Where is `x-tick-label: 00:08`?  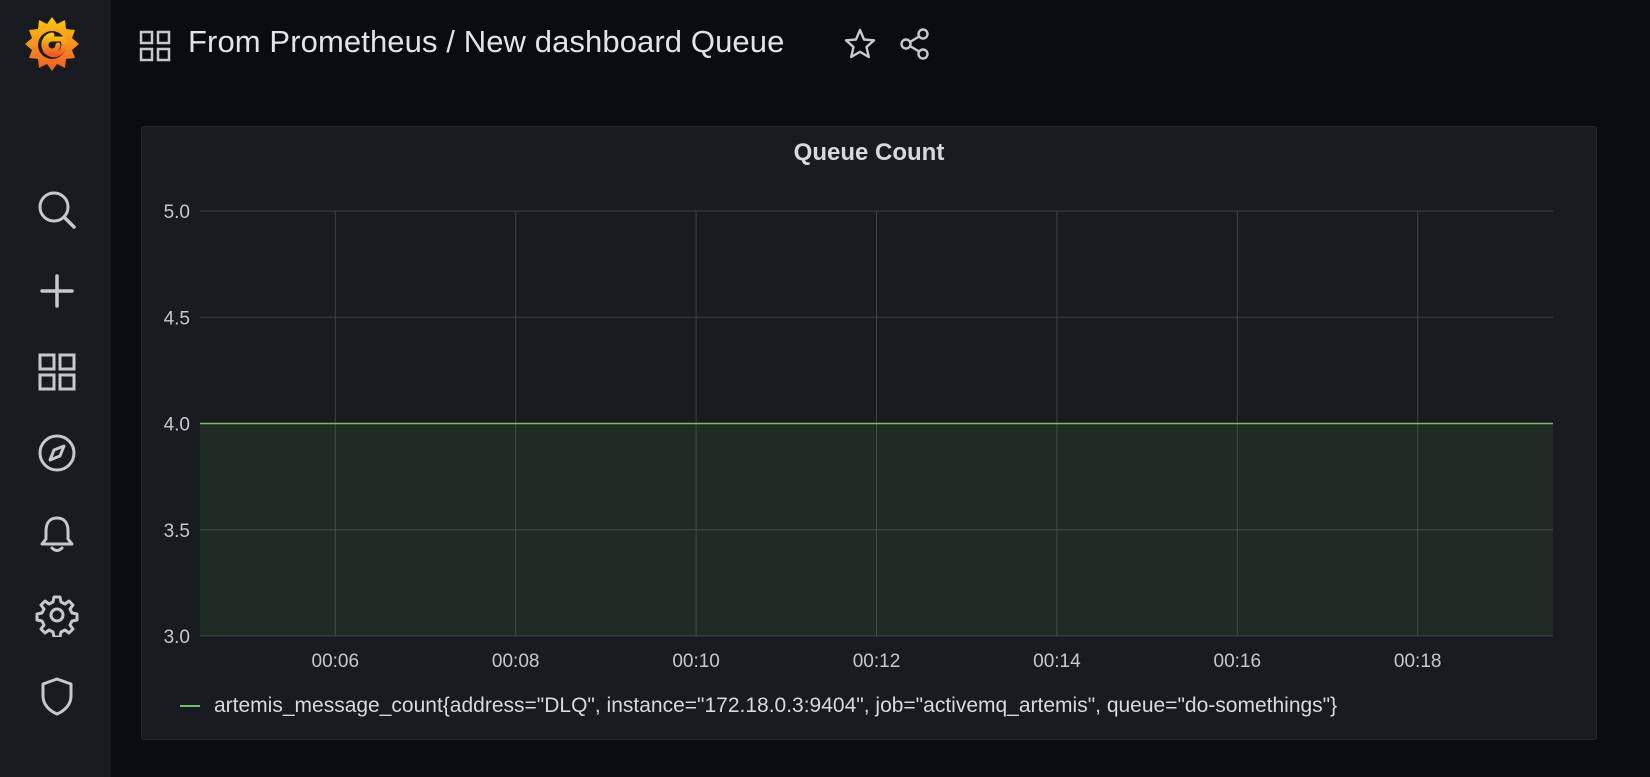
x-tick-label: 00:08 is located at coordinates (516, 661).